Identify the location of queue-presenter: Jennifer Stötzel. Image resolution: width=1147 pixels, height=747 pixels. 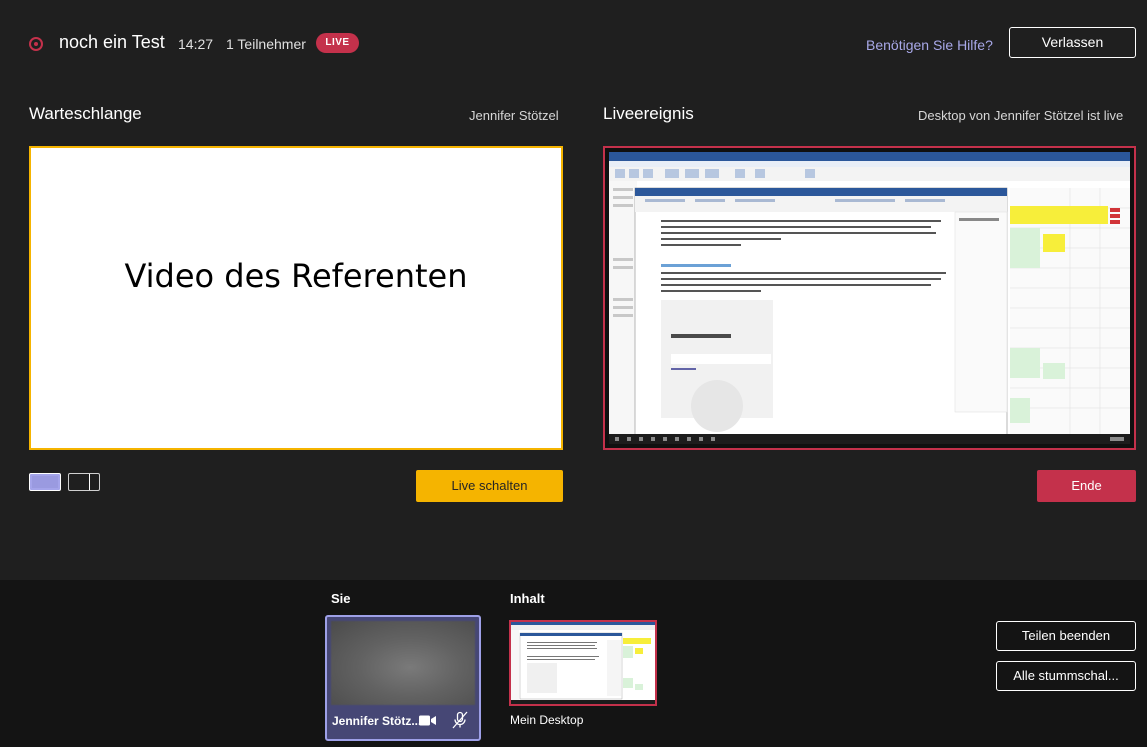
(514, 115).